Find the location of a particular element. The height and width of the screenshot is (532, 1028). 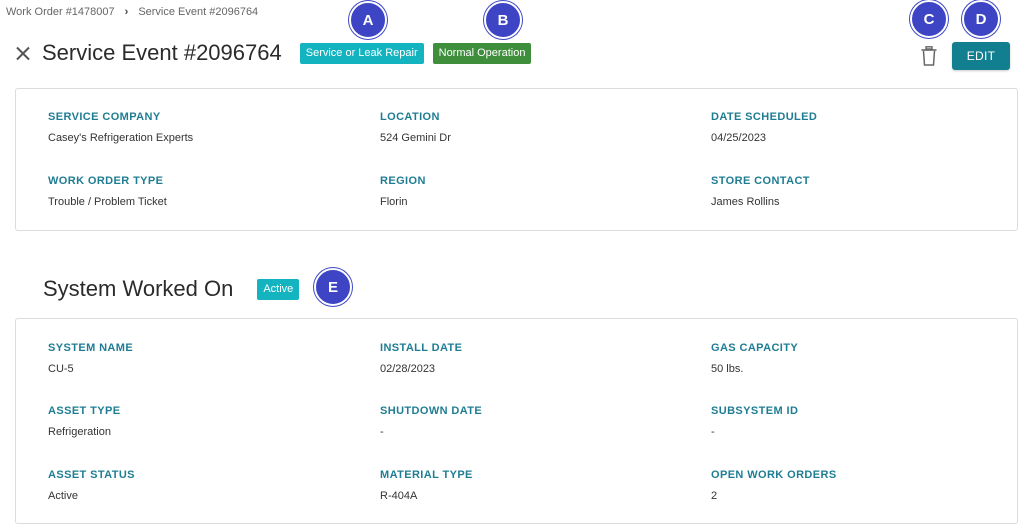

field-gas-capacity: GAS CAPACITY 50 lbs. is located at coordinates (754, 358).